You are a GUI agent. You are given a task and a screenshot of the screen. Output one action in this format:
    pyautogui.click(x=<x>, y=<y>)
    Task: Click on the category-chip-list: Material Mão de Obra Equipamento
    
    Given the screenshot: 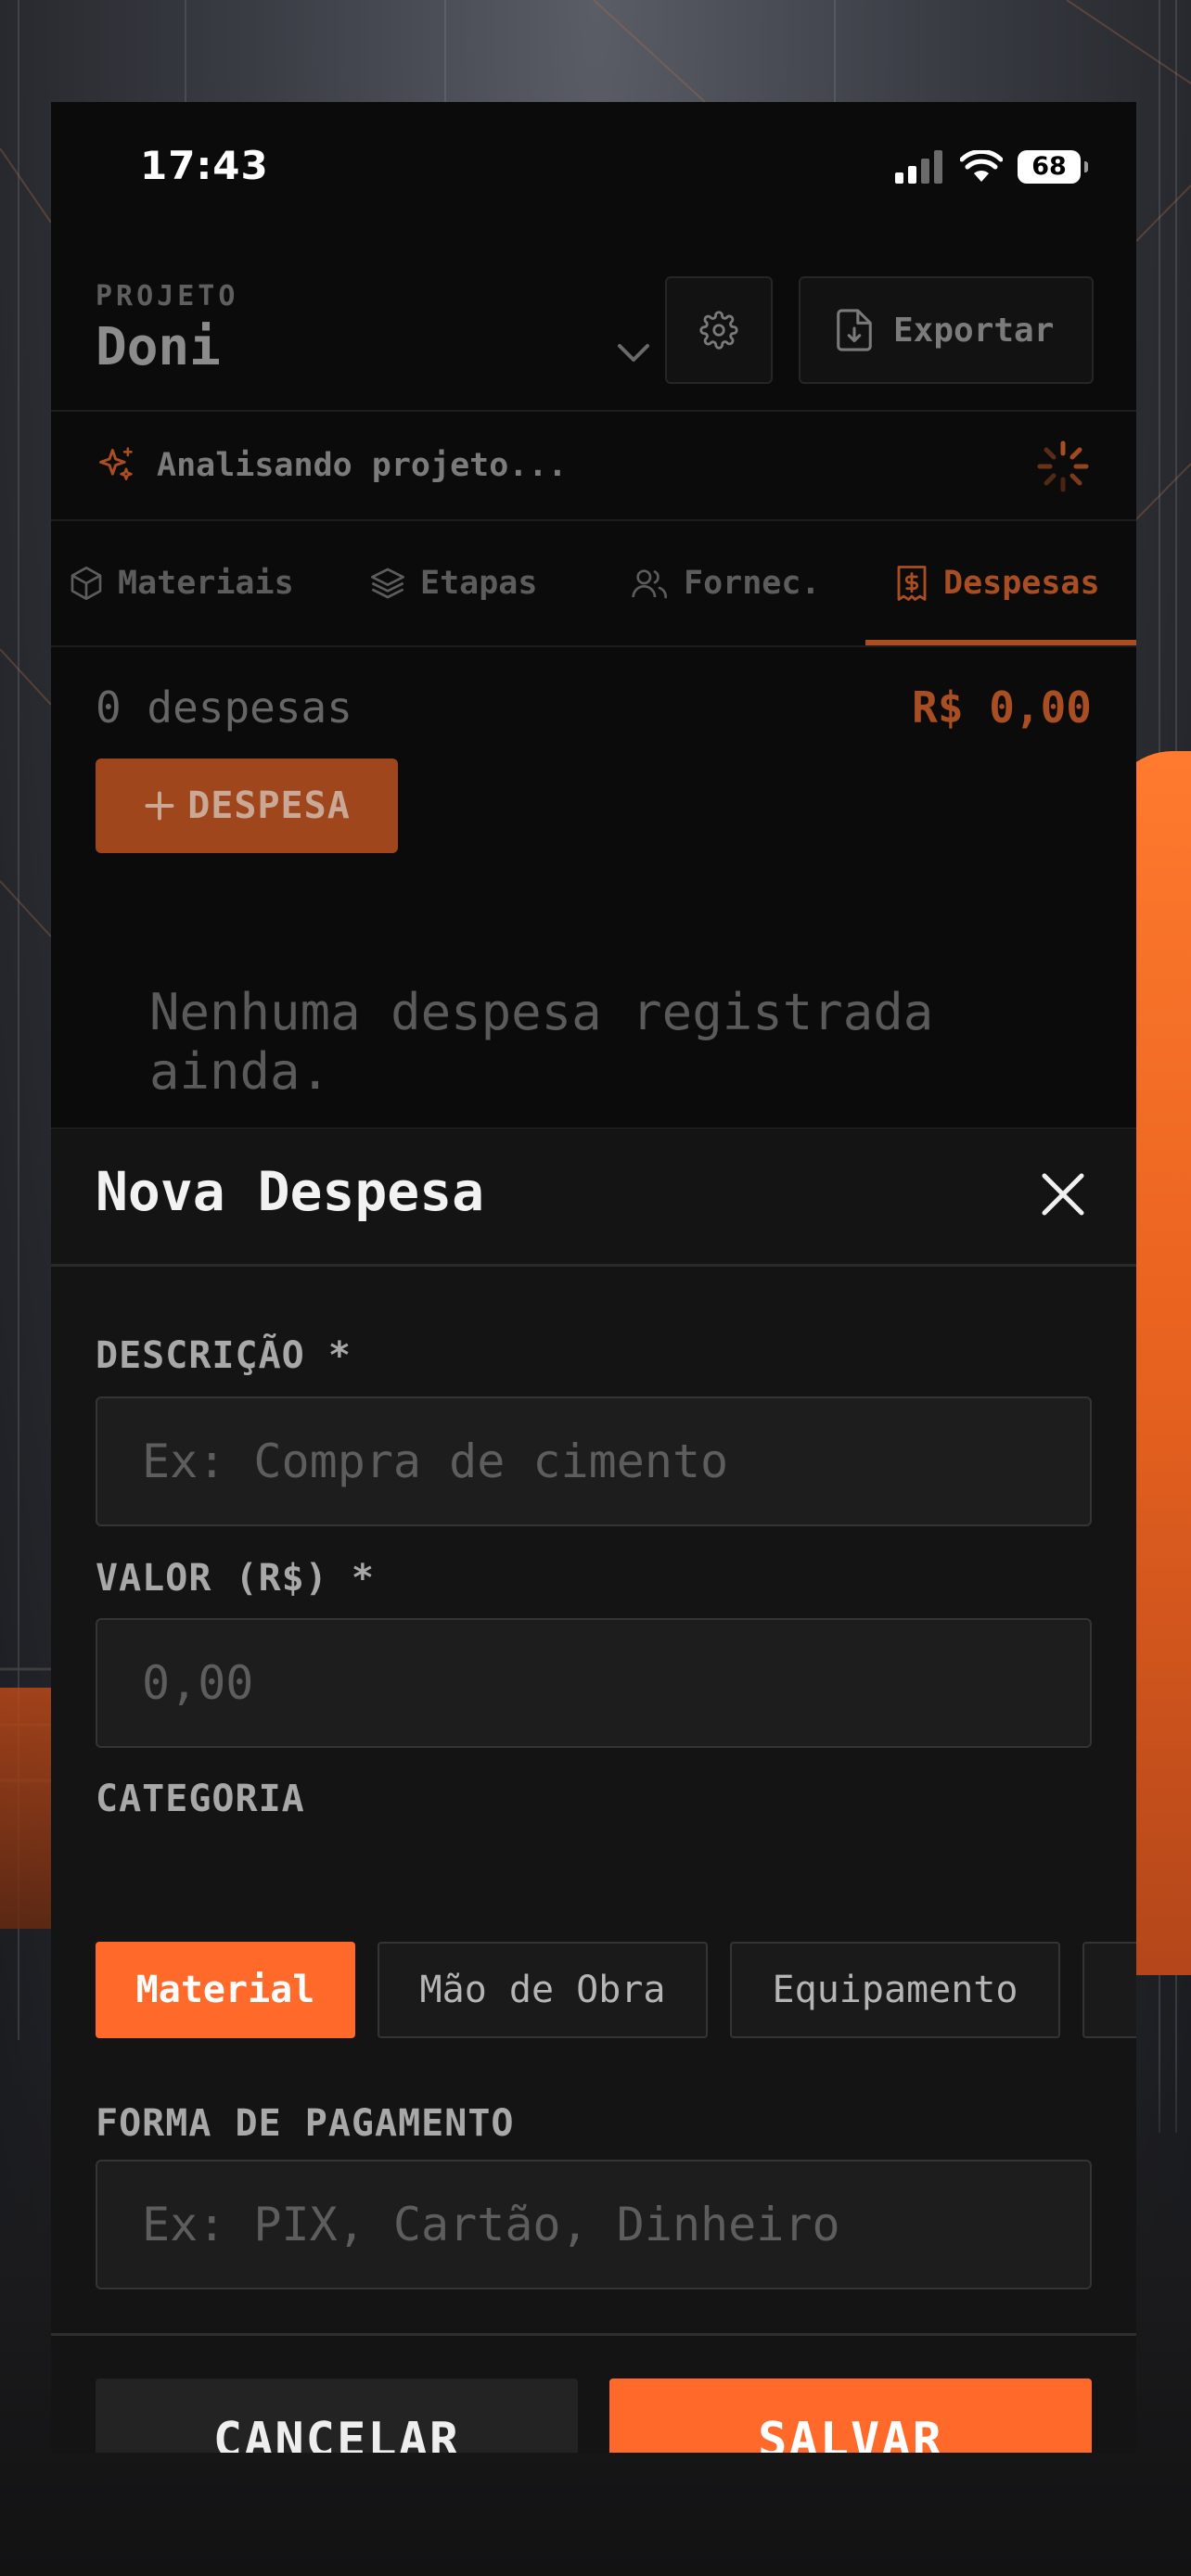 What is the action you would take?
    pyautogui.click(x=616, y=1990)
    